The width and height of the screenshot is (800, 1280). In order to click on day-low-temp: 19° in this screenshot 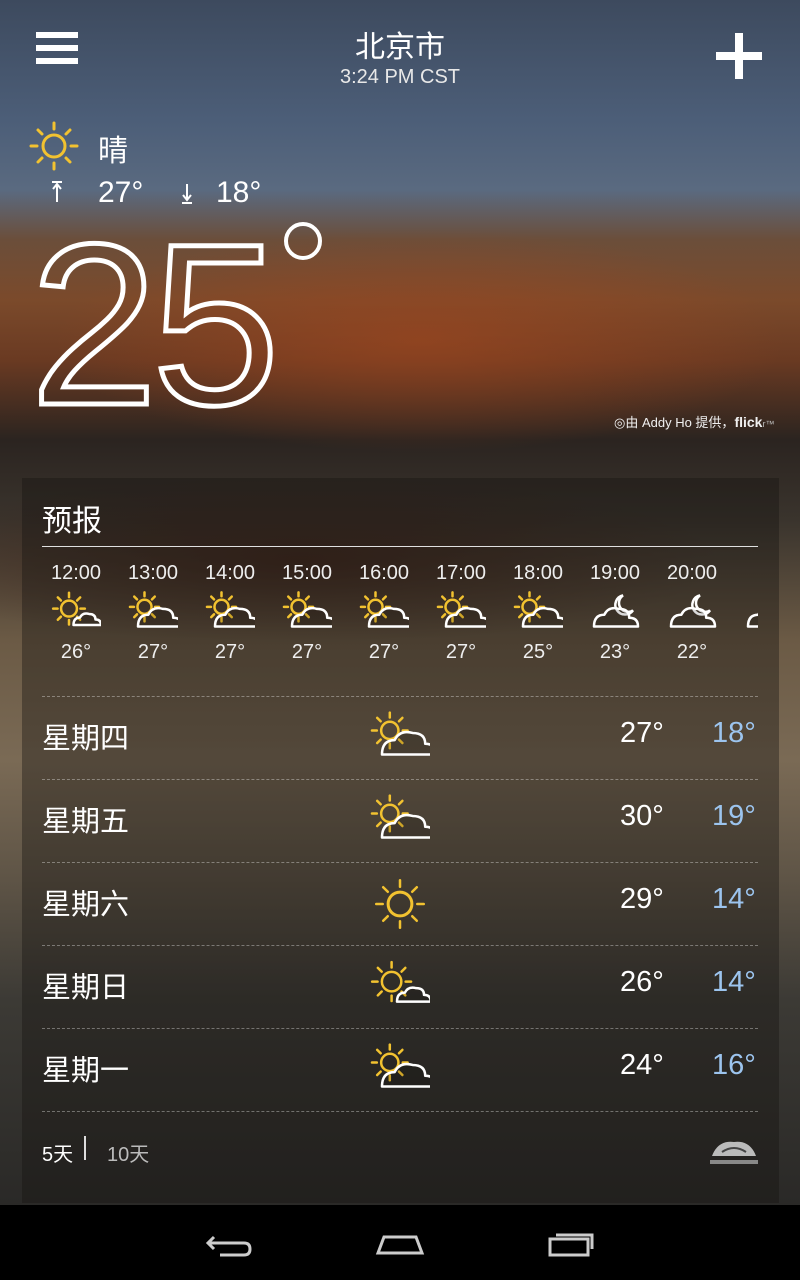, I will do `click(734, 816)`.